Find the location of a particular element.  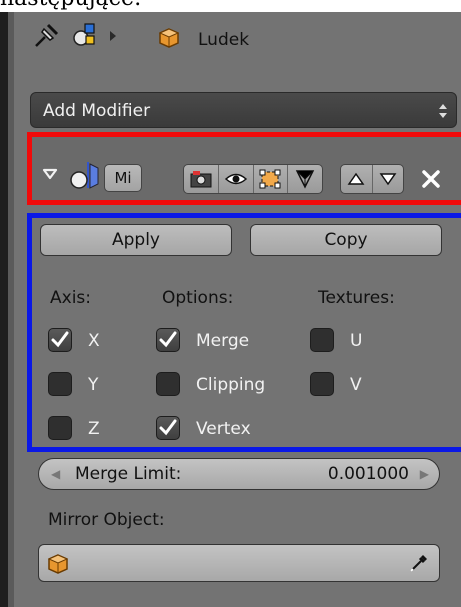

triangle-up-icon is located at coordinates (356, 178).